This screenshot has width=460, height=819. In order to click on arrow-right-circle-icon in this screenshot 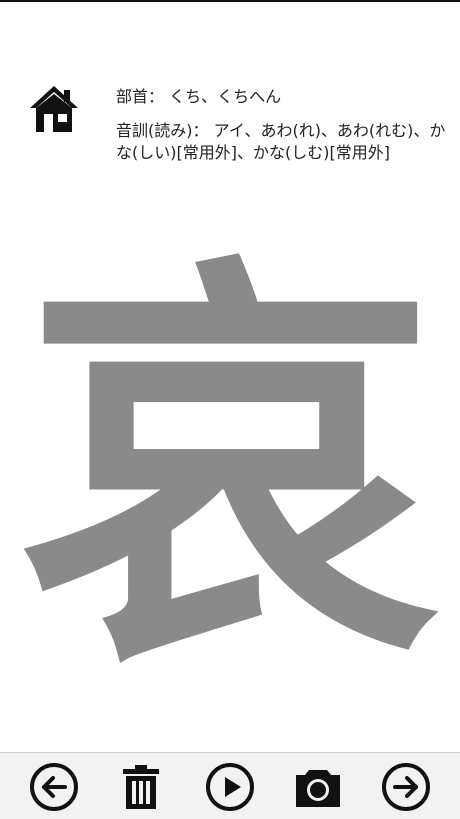, I will do `click(406, 787)`.